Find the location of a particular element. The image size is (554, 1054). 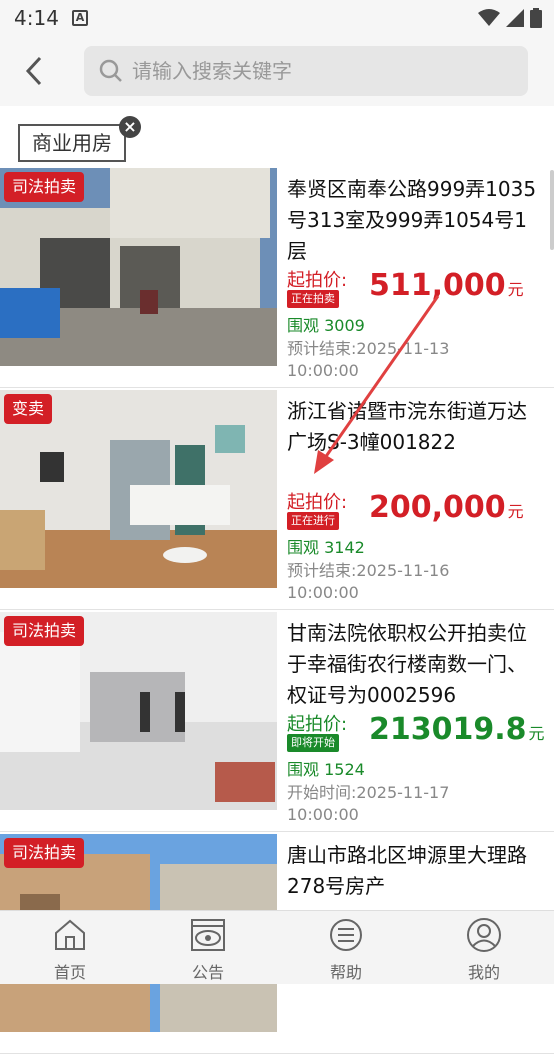

status-badge: 正在进行 is located at coordinates (313, 521).